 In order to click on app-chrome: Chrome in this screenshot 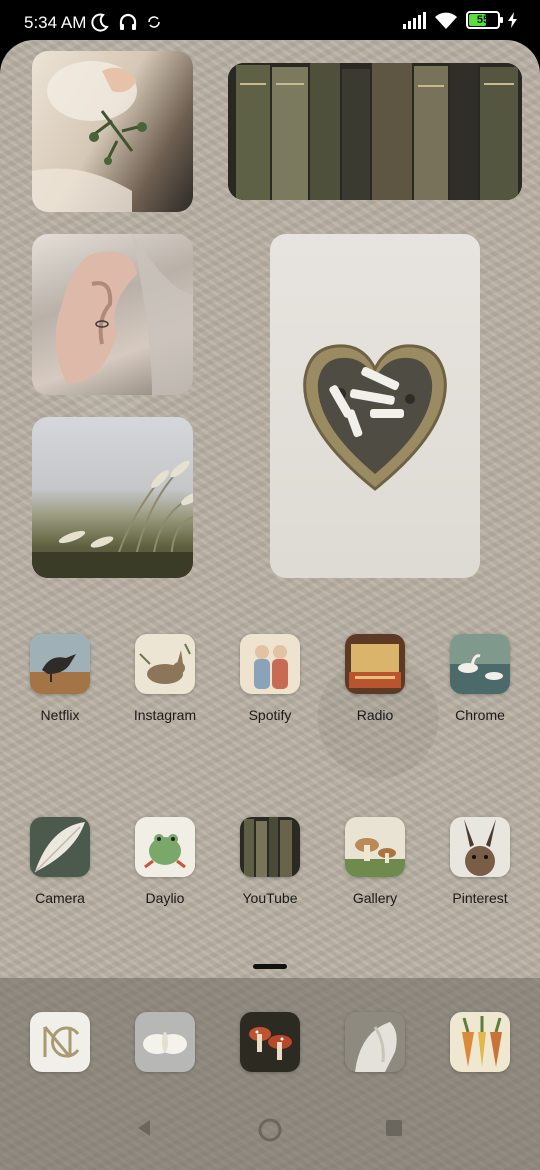, I will do `click(480, 678)`.